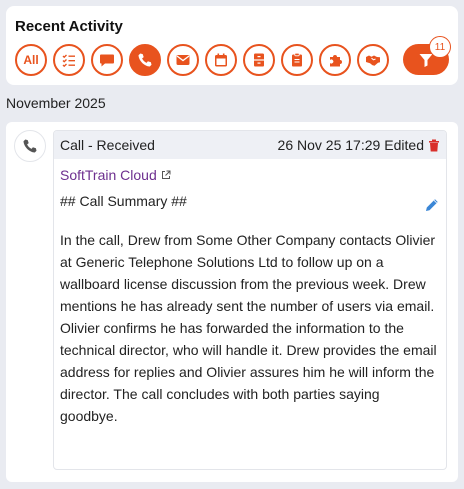  I want to click on filter-chat-button, so click(107, 60).